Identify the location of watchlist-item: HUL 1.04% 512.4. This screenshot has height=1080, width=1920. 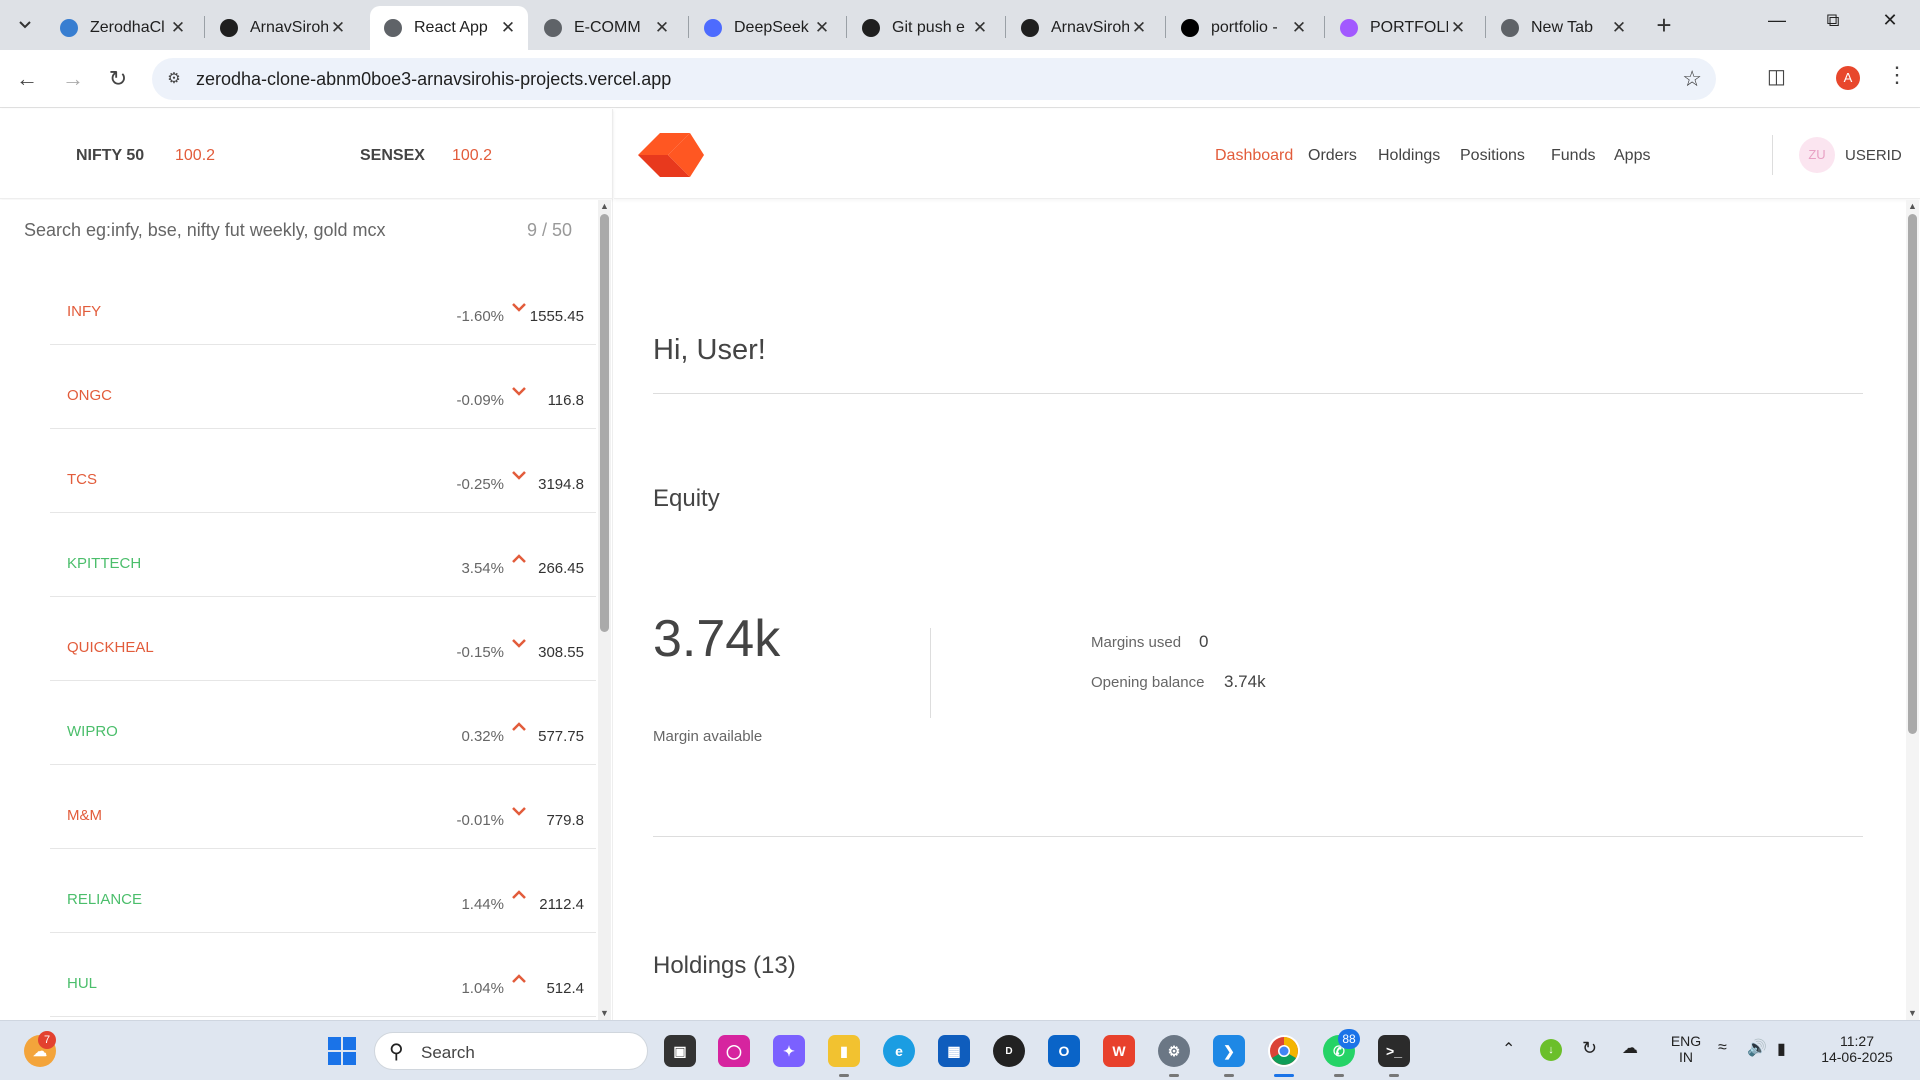
(323, 975).